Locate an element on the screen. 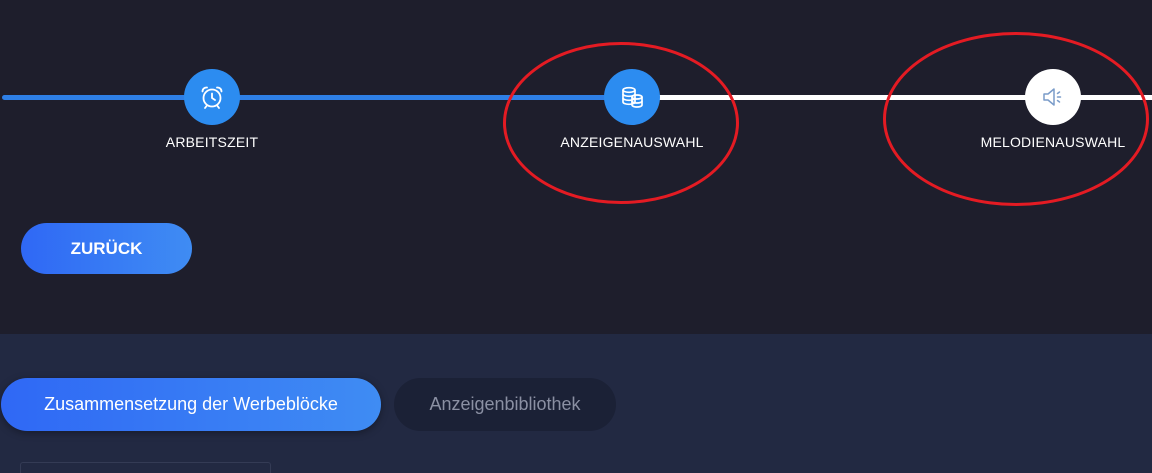 This screenshot has height=473, width=1152. step-melodienauswahl is located at coordinates (1053, 97).